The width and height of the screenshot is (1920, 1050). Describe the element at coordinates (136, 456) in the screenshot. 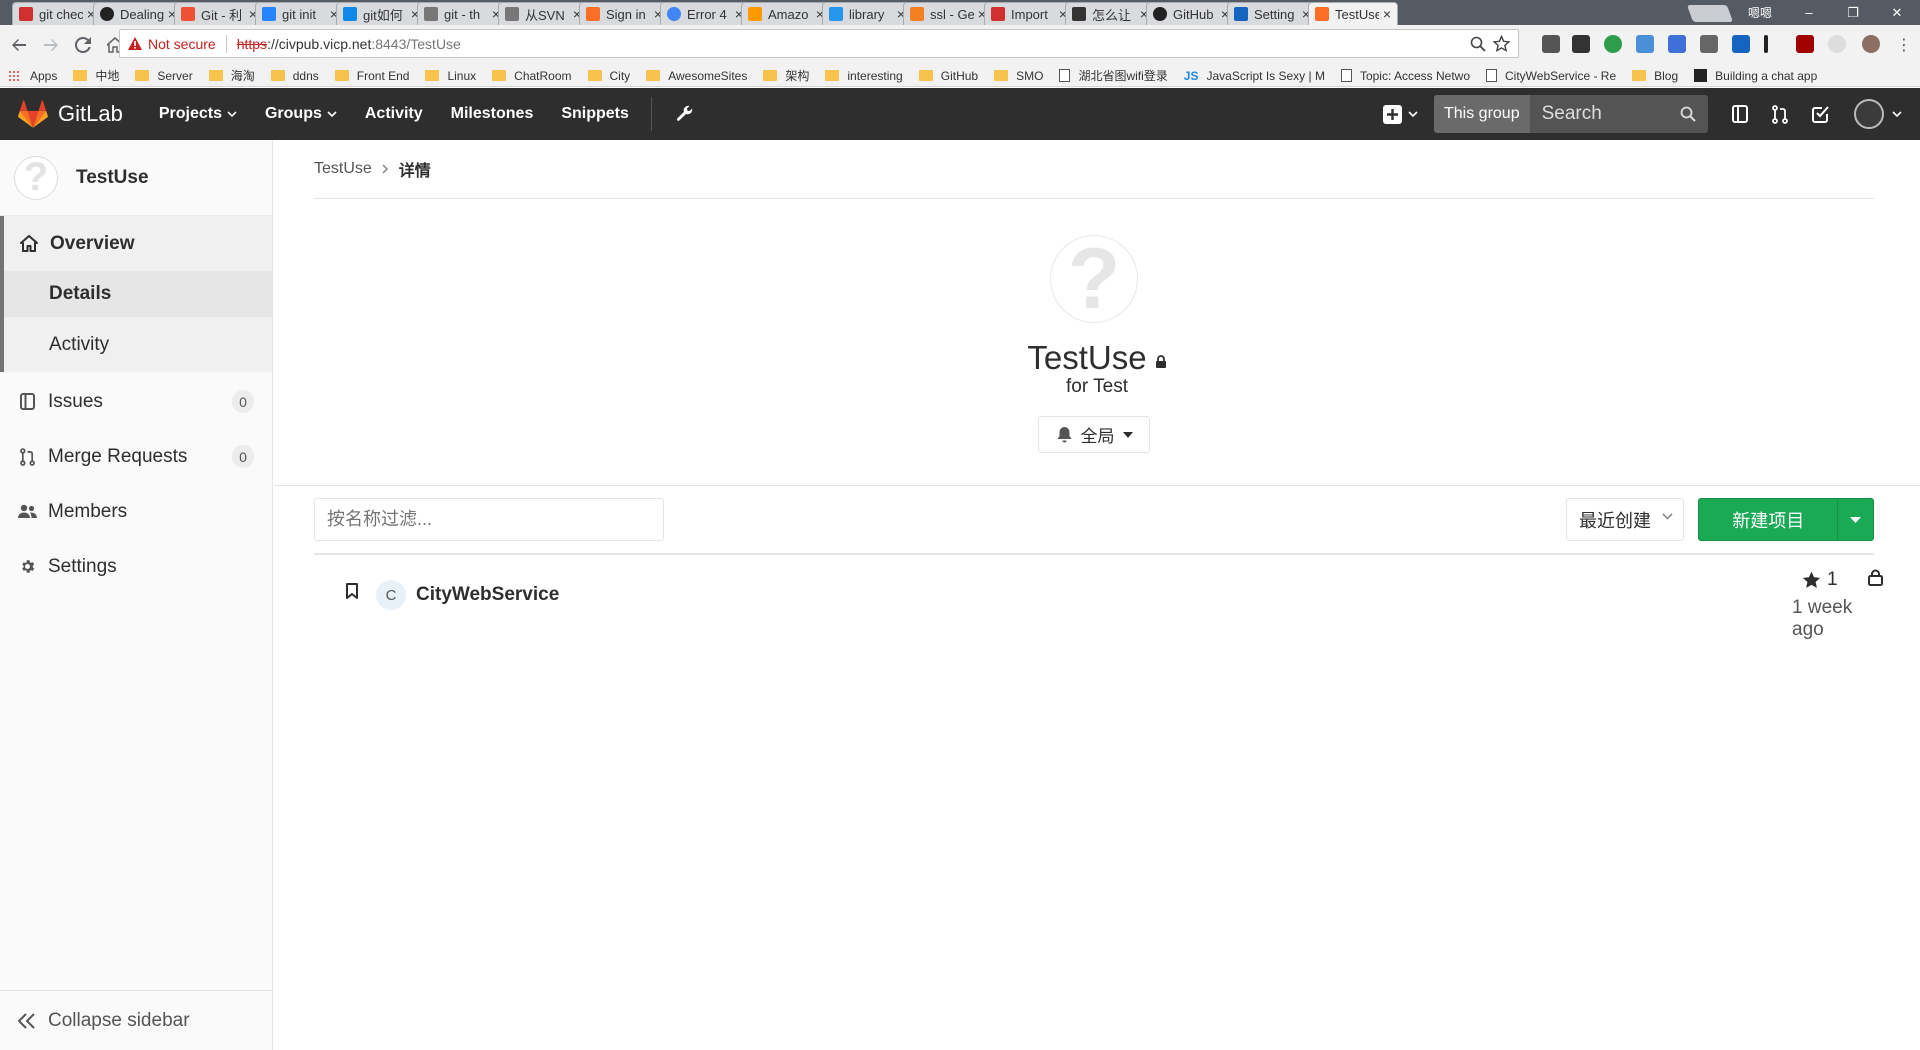

I see `sidebar-item-merge-requests: Merge Requests 0` at that location.